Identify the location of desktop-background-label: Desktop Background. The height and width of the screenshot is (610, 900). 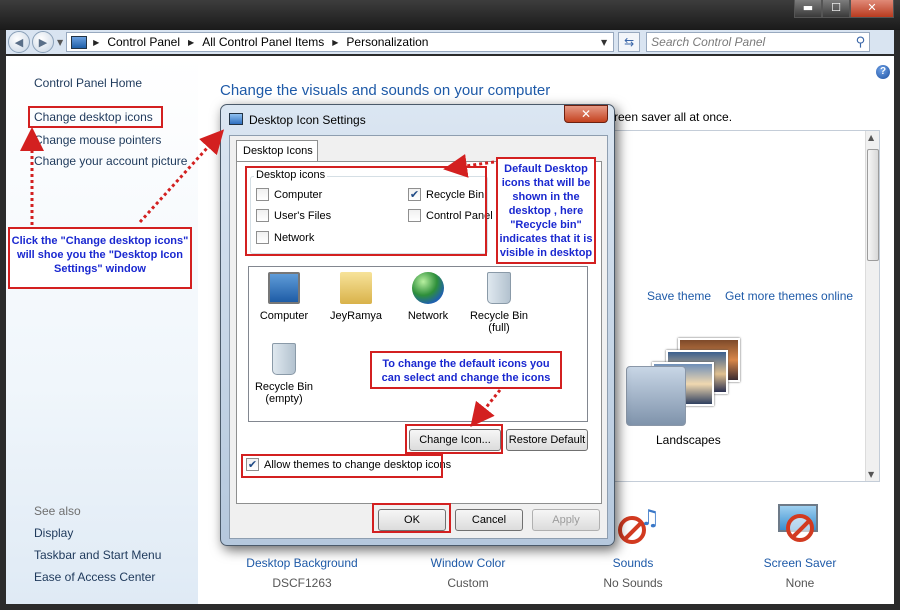
(302, 563).